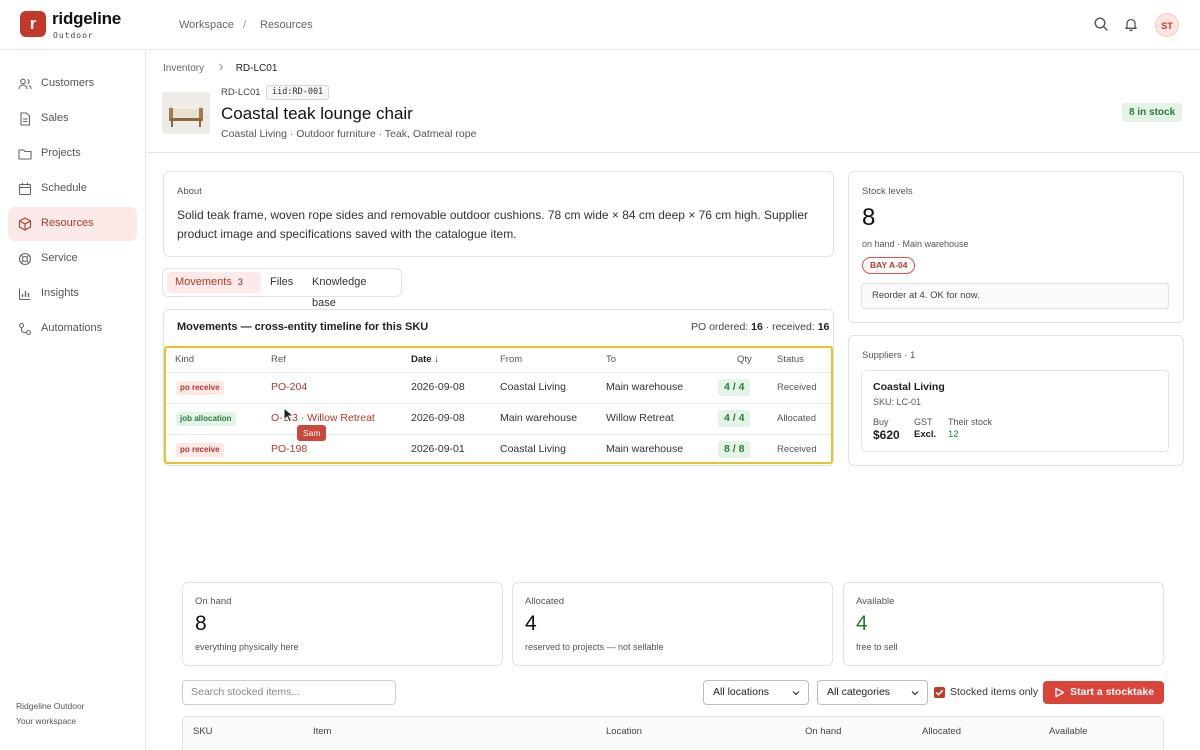  What do you see at coordinates (1101, 24) in the screenshot?
I see `search-icon` at bounding box center [1101, 24].